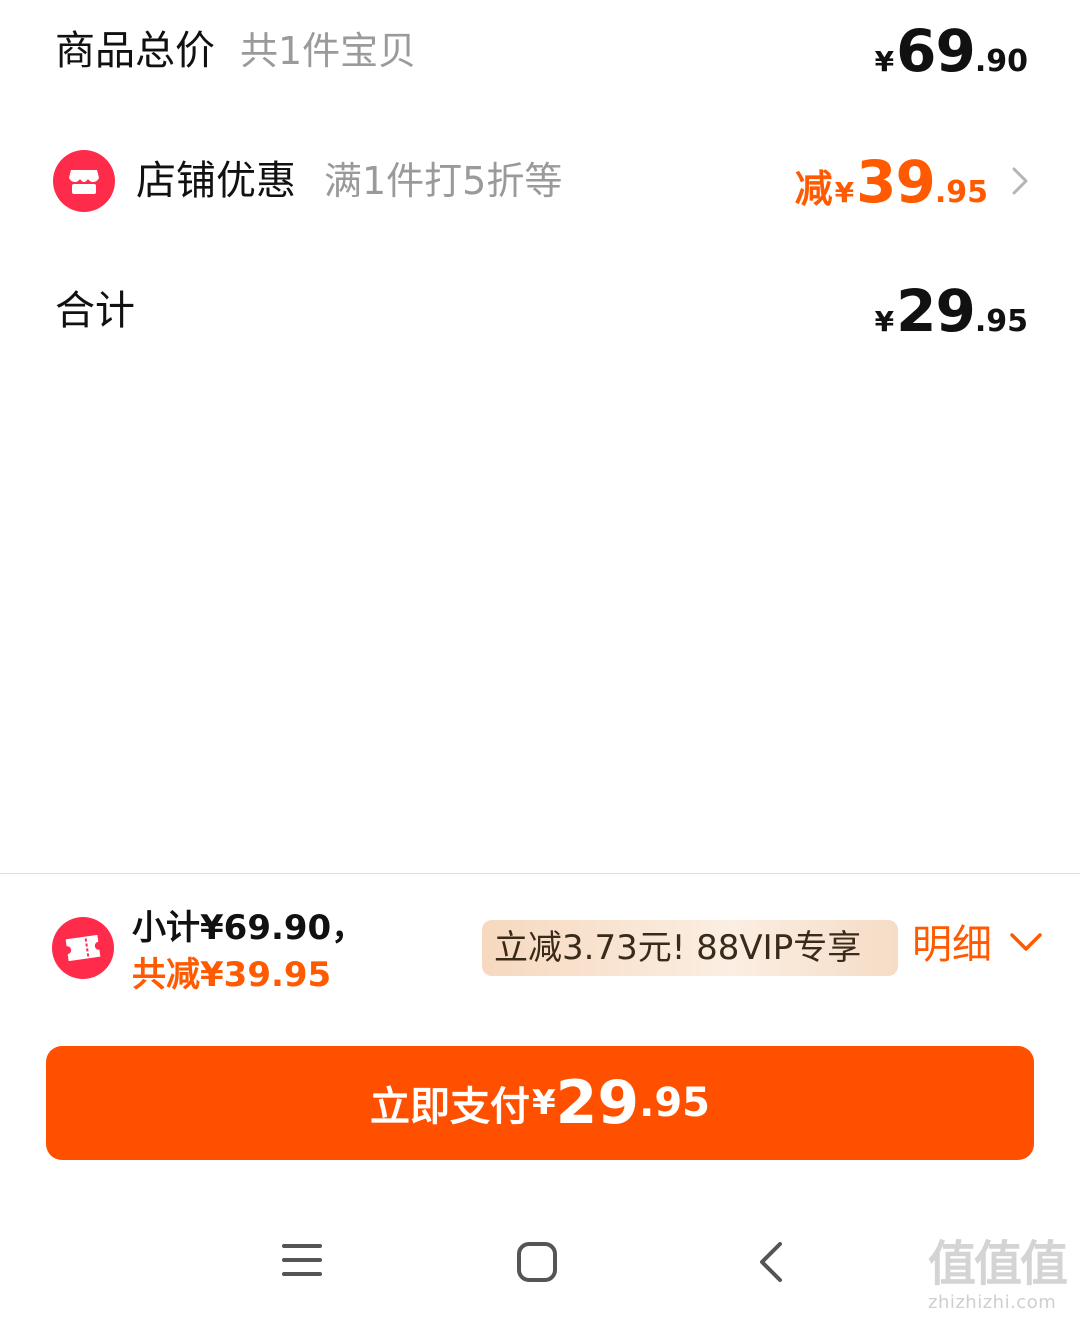 This screenshot has width=1080, height=1324. What do you see at coordinates (1001, 61) in the screenshot?
I see `price-decimal: .90` at bounding box center [1001, 61].